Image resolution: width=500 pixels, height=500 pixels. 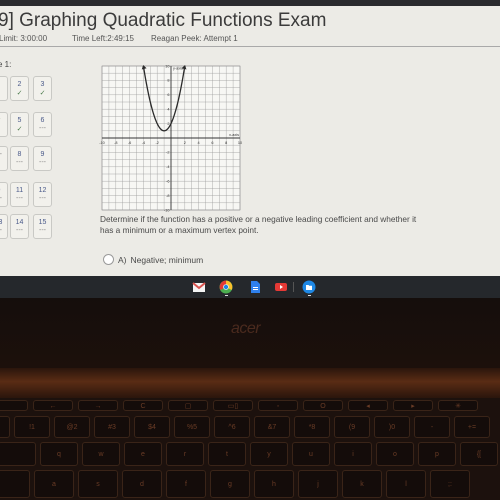 I want to click on keyboard-key: q, so click(x=59, y=454).